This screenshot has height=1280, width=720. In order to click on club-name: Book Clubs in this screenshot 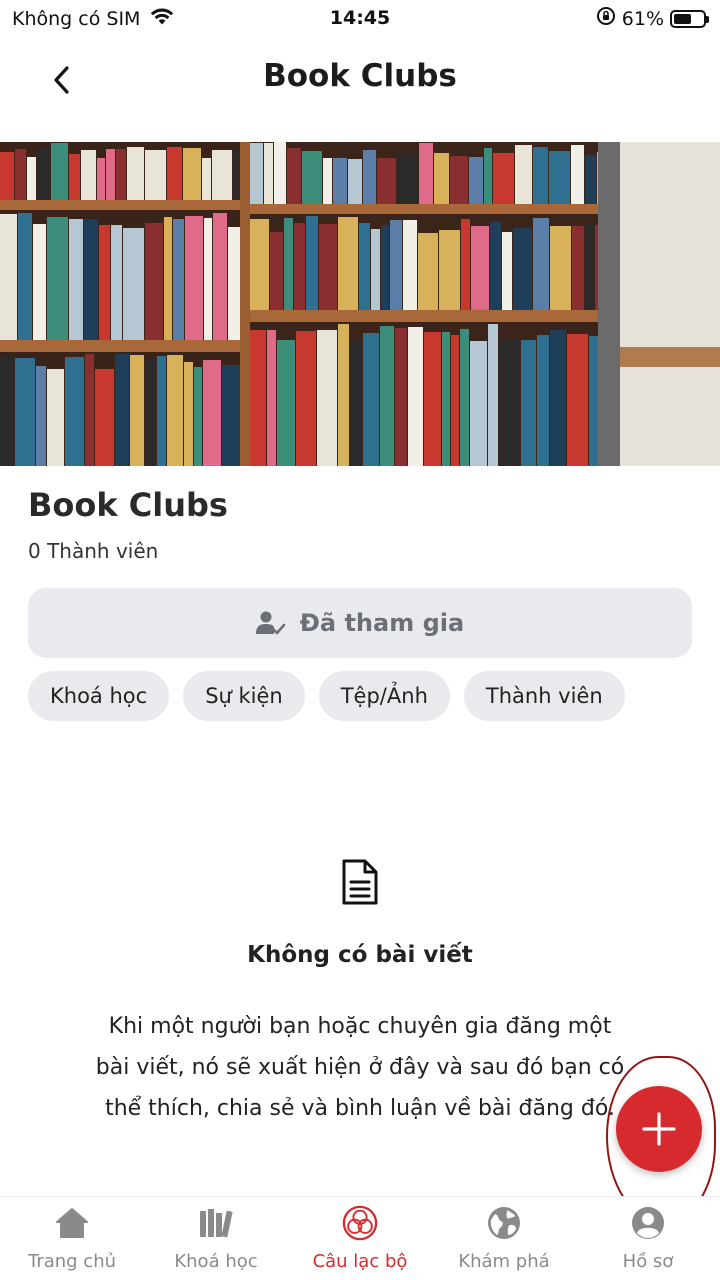, I will do `click(128, 505)`.